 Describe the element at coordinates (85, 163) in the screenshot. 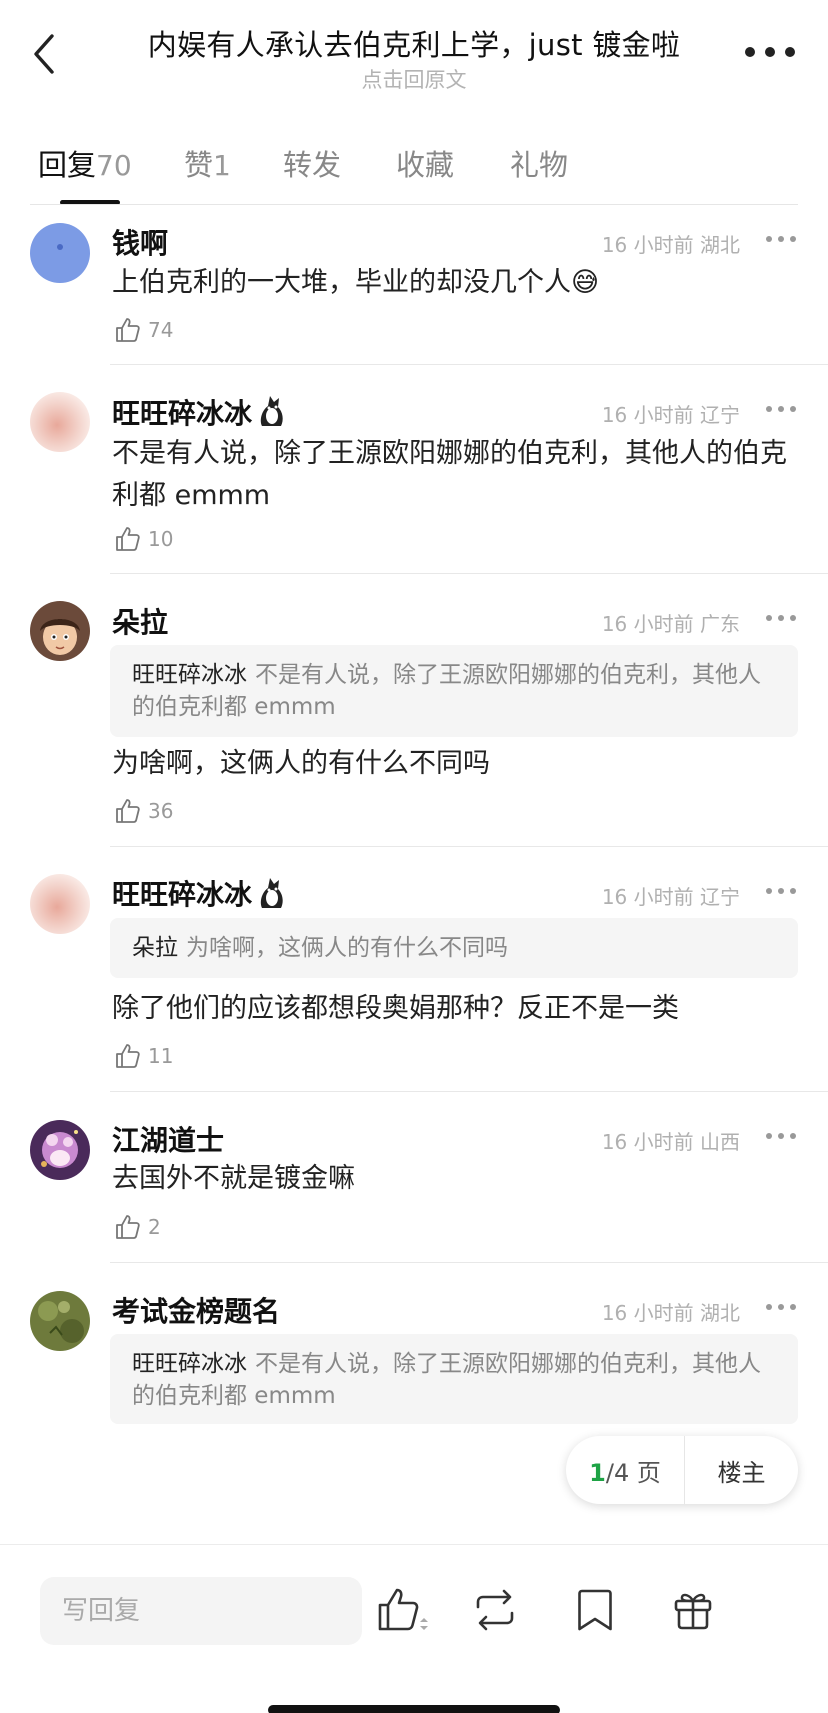

I see `tab-replies: 回复70` at that location.